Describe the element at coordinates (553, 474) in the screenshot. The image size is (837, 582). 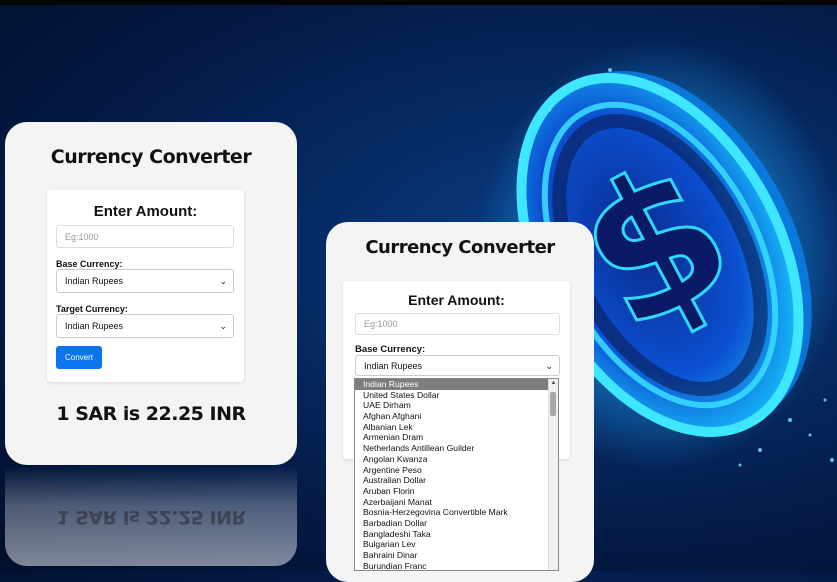
I see `scrollbar: ▲` at that location.